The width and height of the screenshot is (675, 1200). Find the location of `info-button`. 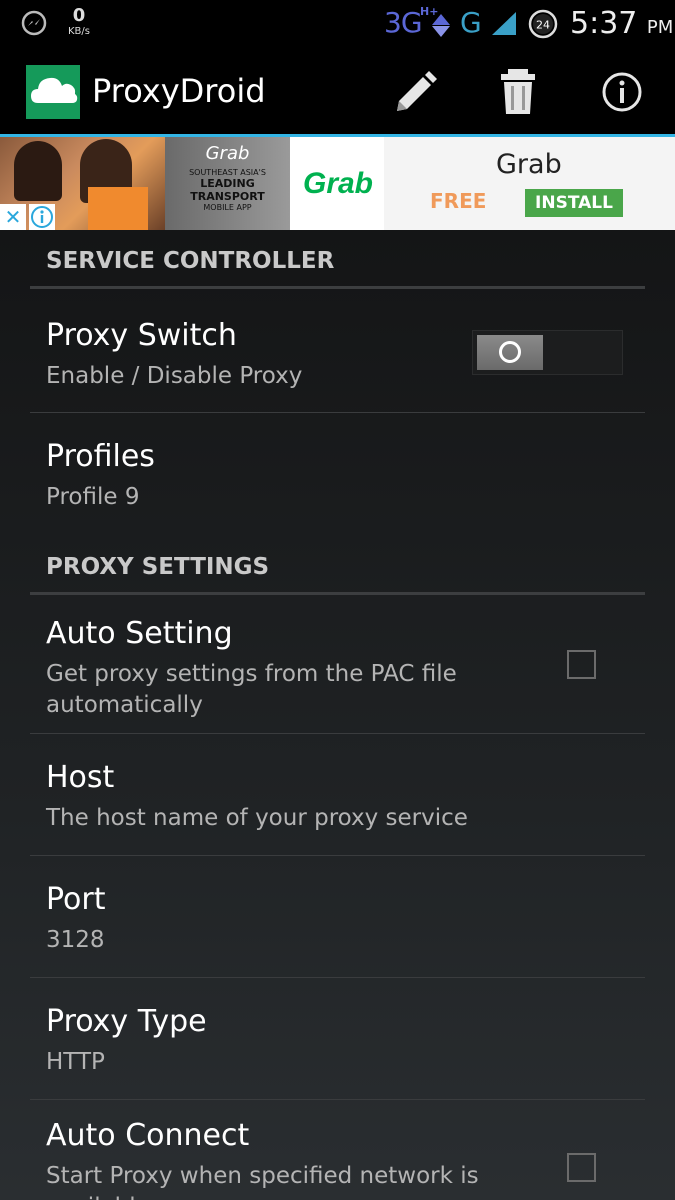

info-button is located at coordinates (622, 92).